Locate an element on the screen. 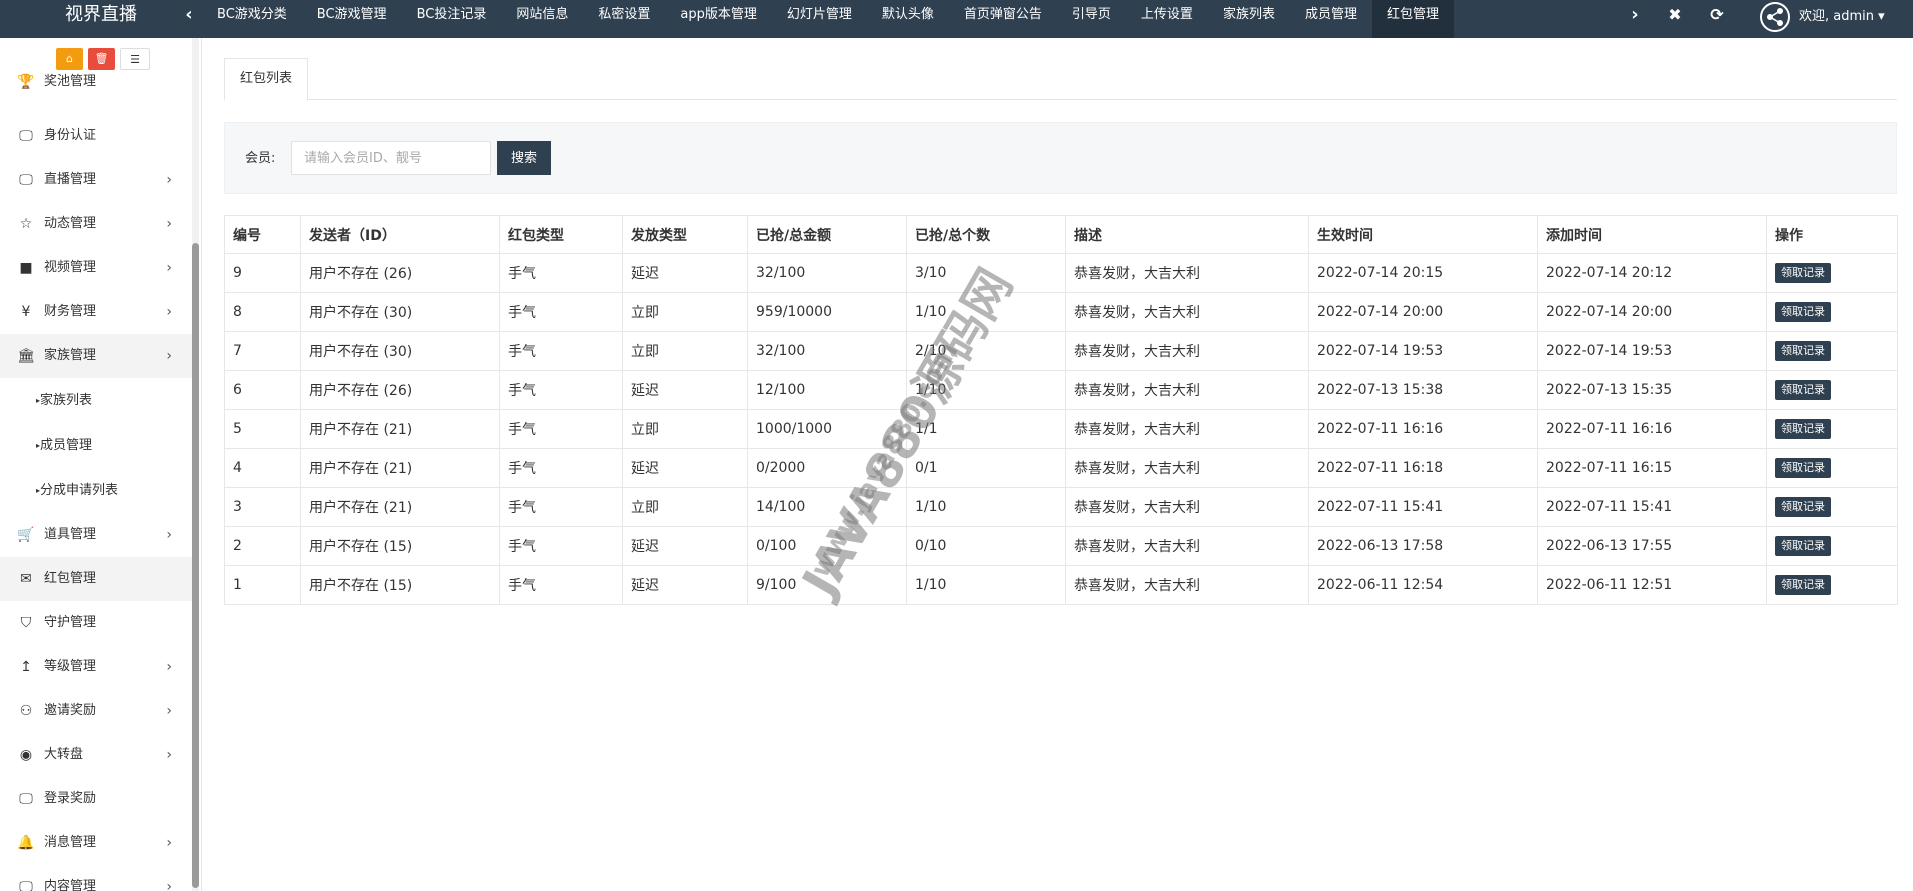 The image size is (1913, 891). video-camera-icon: ■ is located at coordinates (26, 268).